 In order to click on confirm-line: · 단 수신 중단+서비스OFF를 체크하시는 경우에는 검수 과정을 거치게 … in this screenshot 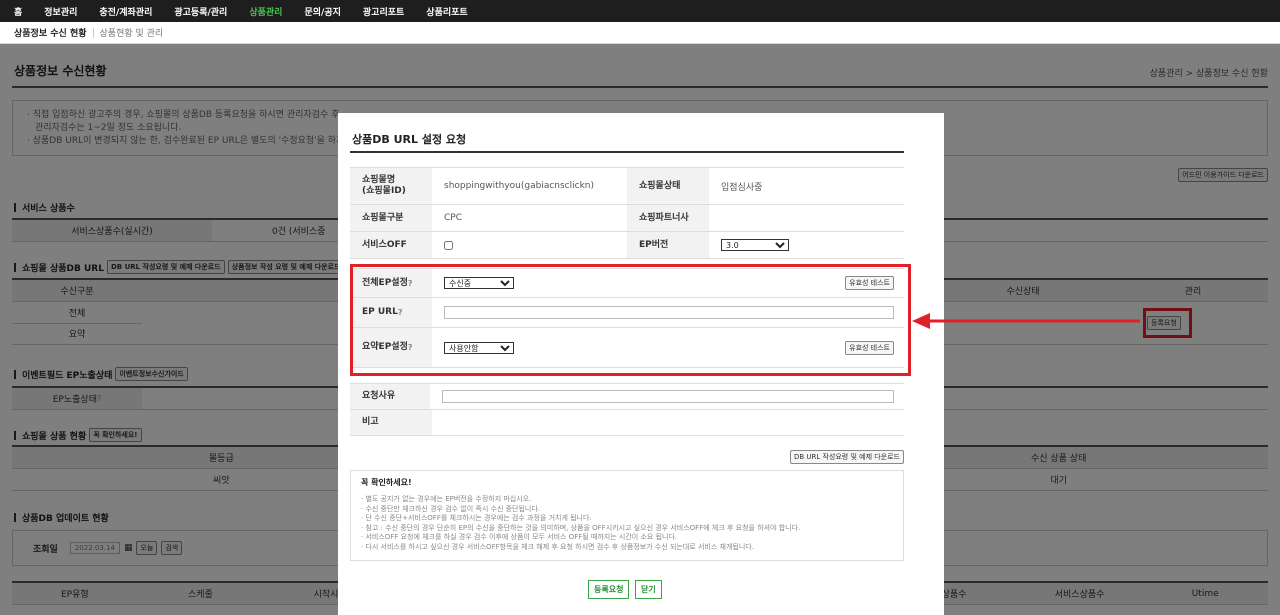, I will do `click(476, 518)`.